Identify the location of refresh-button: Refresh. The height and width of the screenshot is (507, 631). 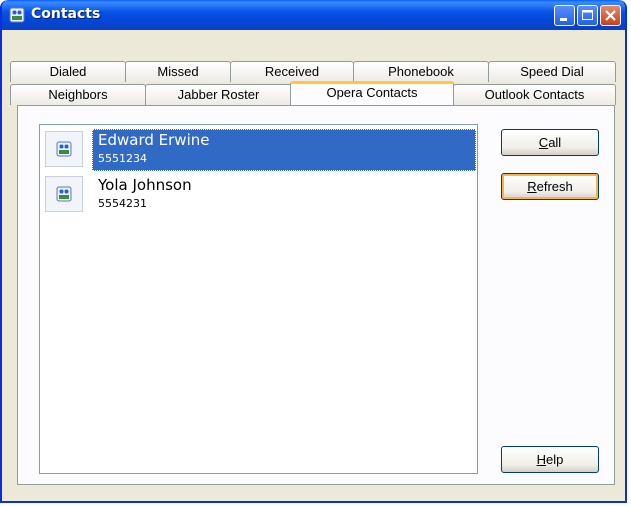
(550, 186).